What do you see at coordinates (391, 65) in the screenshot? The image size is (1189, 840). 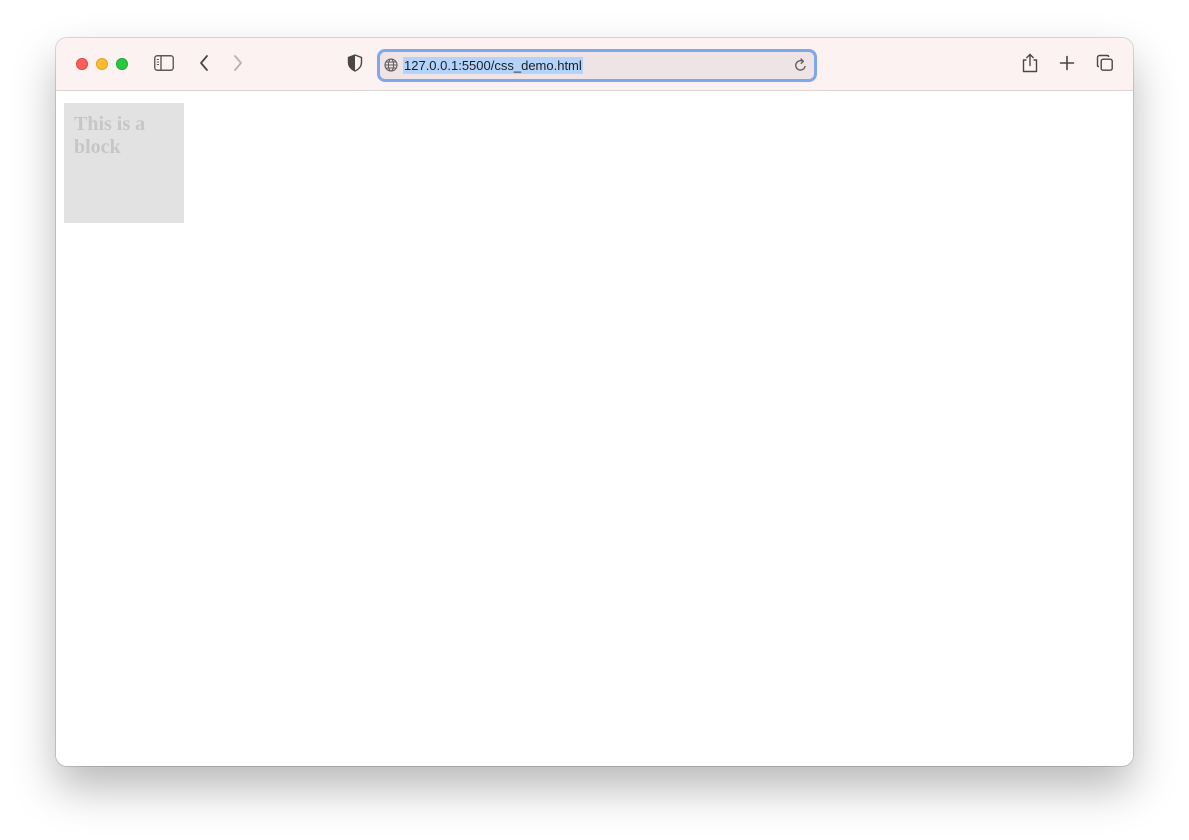 I see `globe-icon` at bounding box center [391, 65].